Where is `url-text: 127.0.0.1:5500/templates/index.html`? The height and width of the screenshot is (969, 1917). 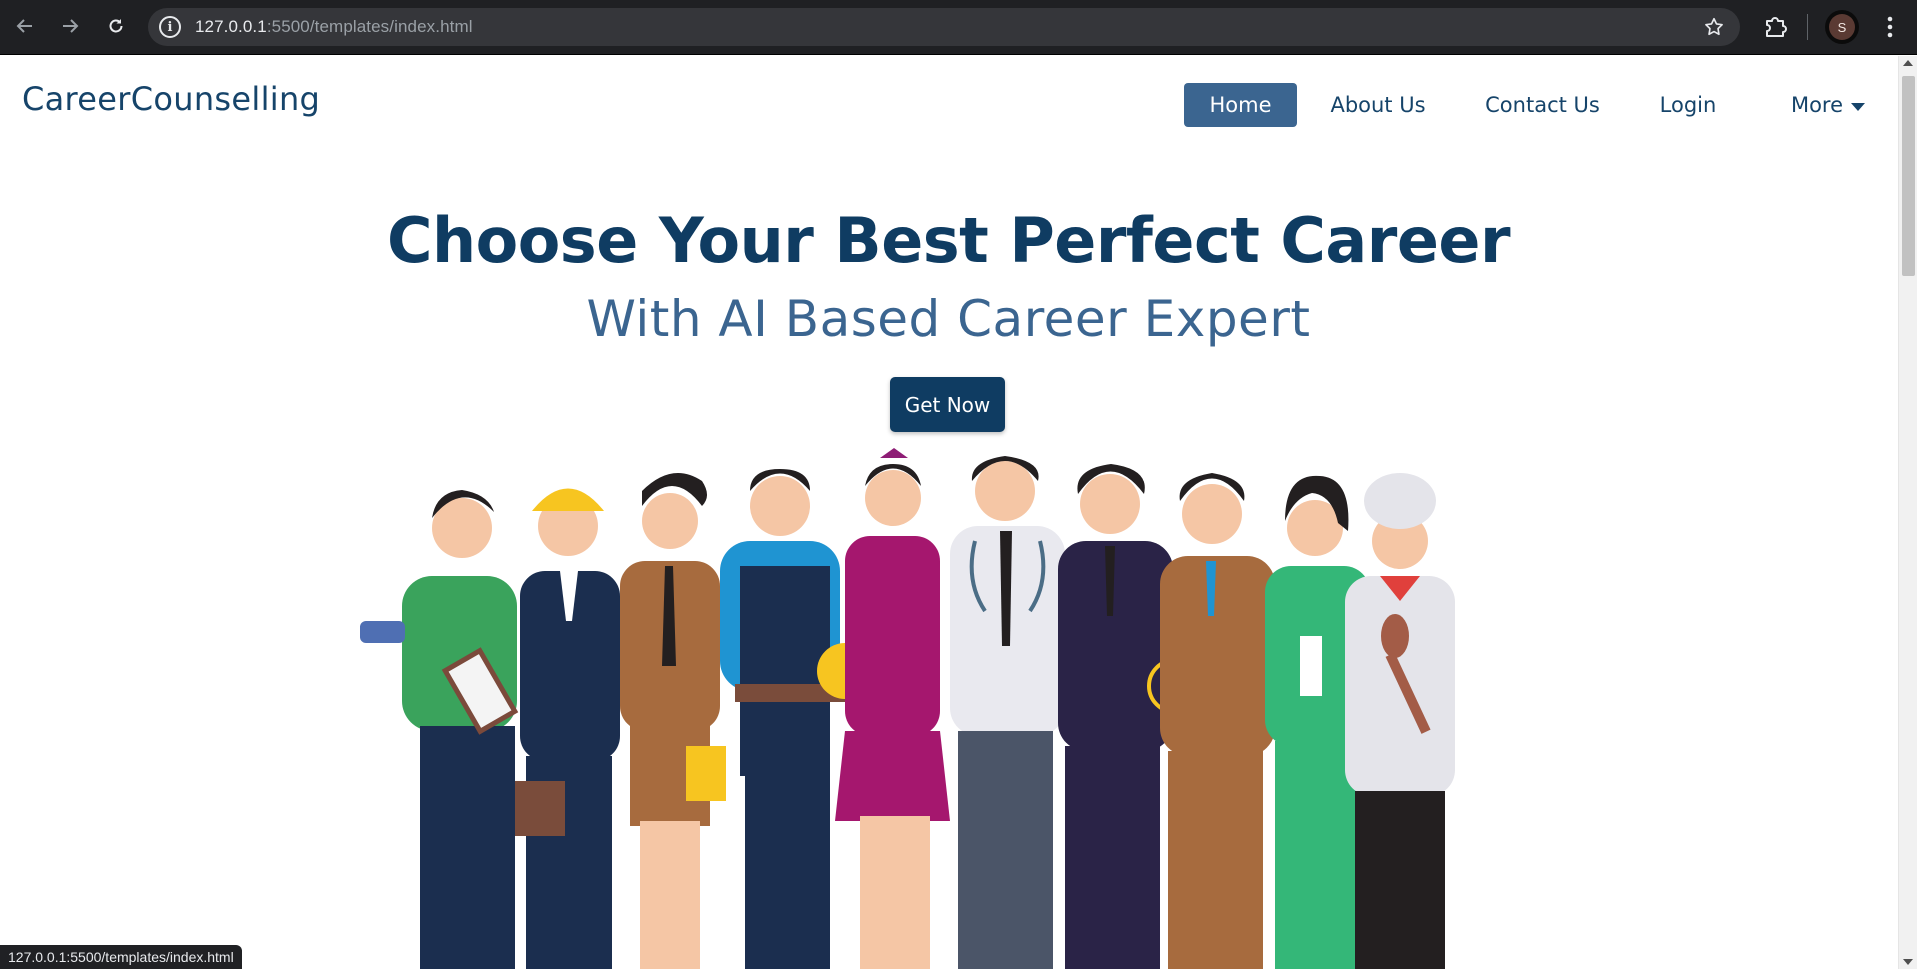 url-text: 127.0.0.1:5500/templates/index.html is located at coordinates (334, 27).